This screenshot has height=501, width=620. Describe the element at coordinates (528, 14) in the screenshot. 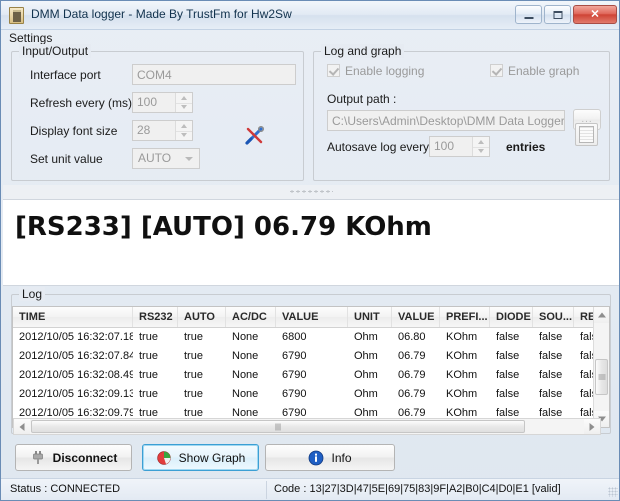

I see `minimize-button` at that location.